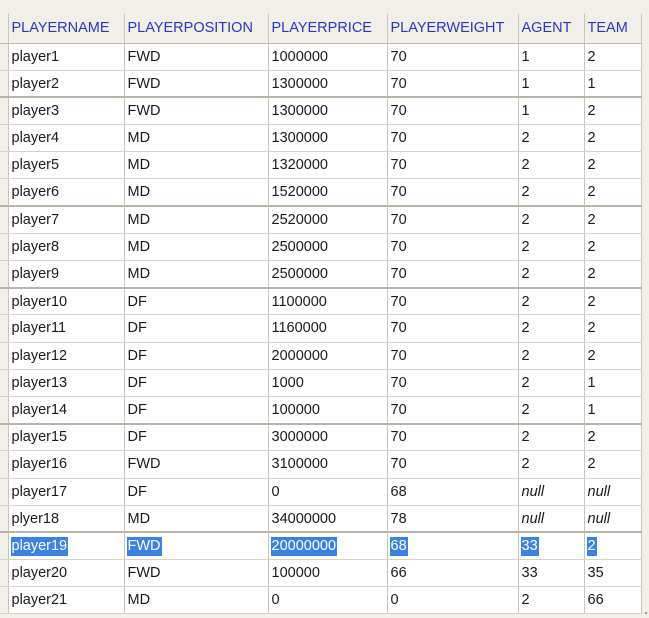  I want to click on table-row: player1 FWD 1000000 70 1 2, so click(321, 57).